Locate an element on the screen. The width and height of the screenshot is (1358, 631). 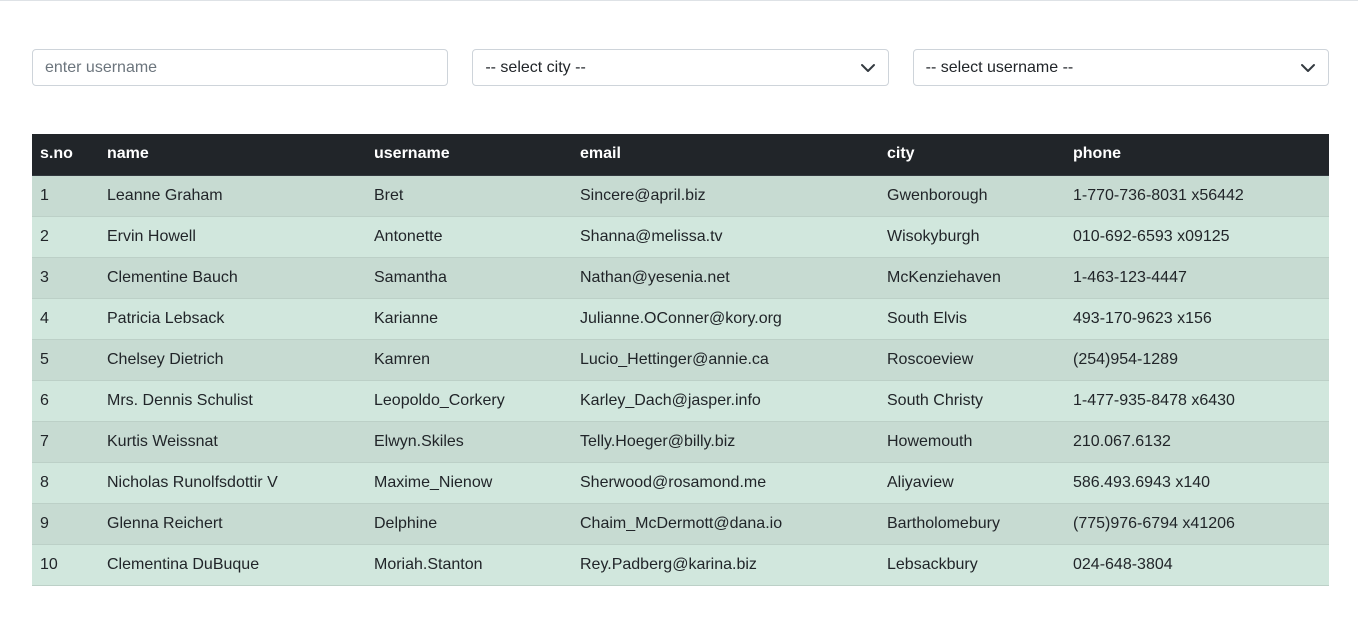
cell-email: Chaim_McDermott@dana.io is located at coordinates (725, 523).